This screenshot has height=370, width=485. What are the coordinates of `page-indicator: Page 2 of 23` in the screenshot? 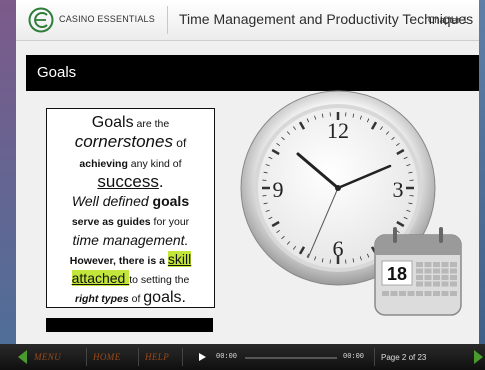 It's located at (404, 357).